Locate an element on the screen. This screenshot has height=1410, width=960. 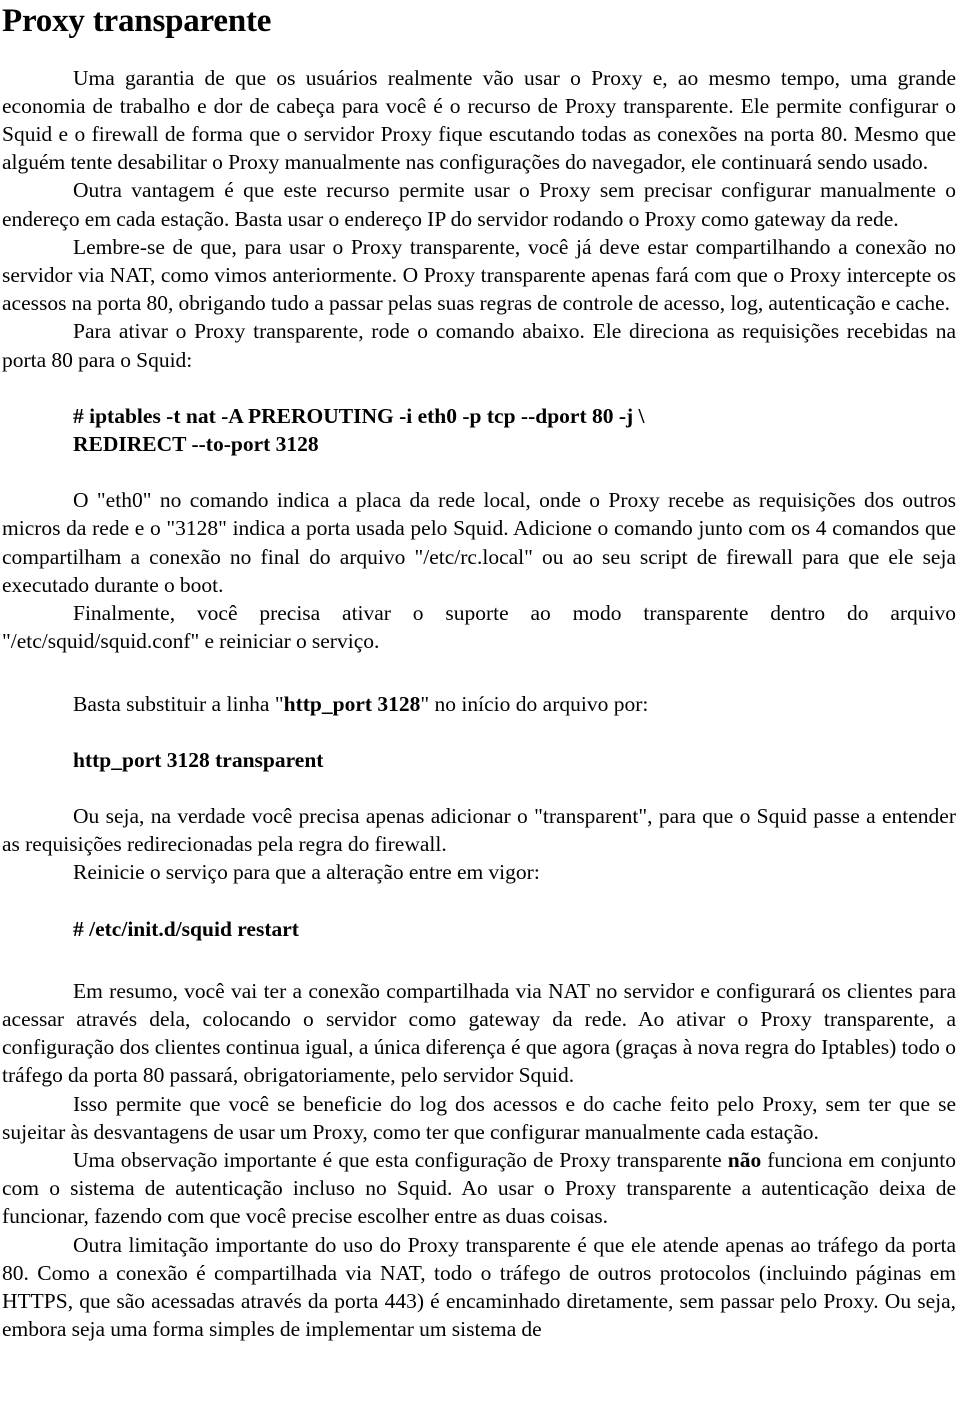
gap-before-command-iptables is located at coordinates (479, 388).